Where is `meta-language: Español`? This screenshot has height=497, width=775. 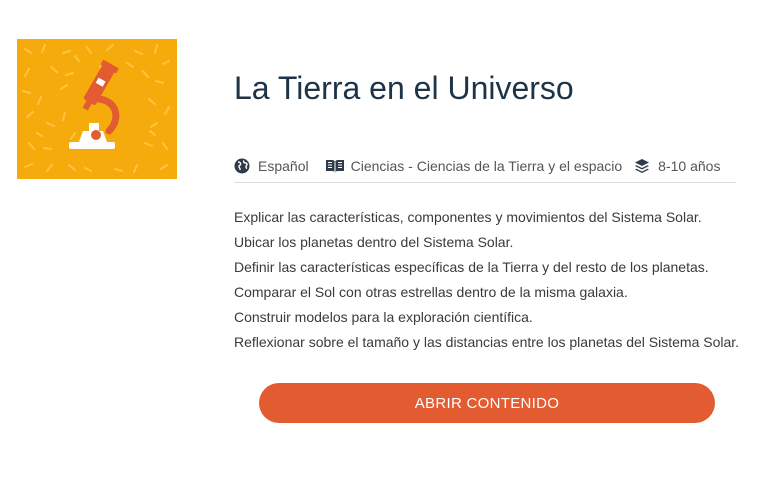
meta-language: Español is located at coordinates (271, 166).